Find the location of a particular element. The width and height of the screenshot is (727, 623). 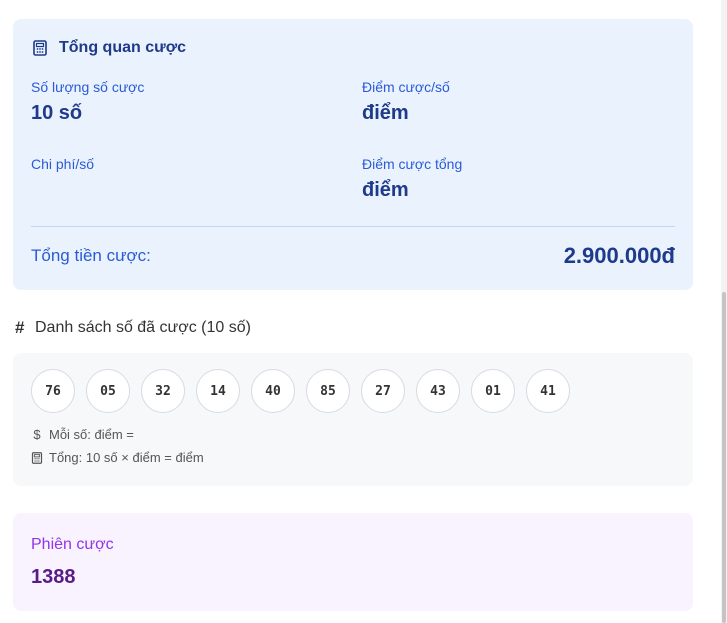

number-chip: 14 is located at coordinates (218, 391).